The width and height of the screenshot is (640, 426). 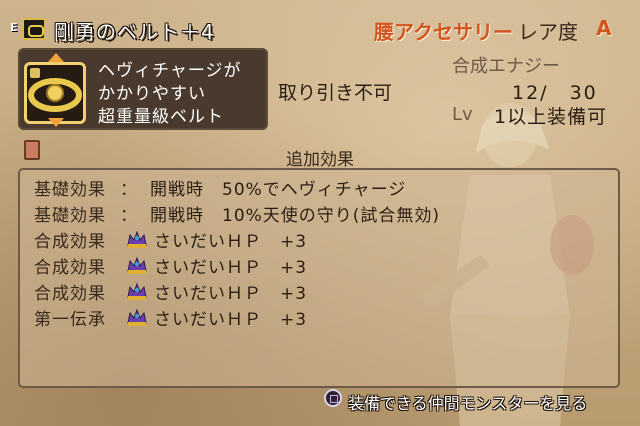 What do you see at coordinates (35, 73) in the screenshot?
I see `lock-icon` at bounding box center [35, 73].